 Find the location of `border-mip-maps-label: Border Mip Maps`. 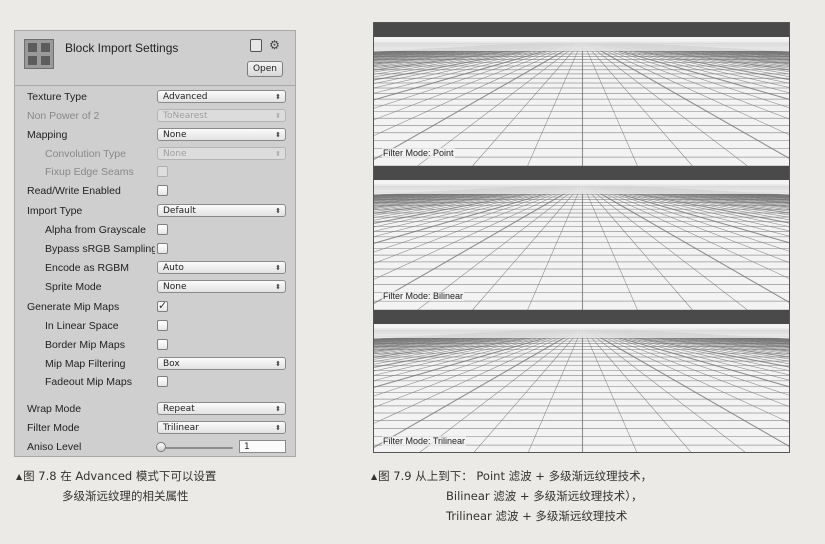

border-mip-maps-label: Border Mip Maps is located at coordinates (85, 345).